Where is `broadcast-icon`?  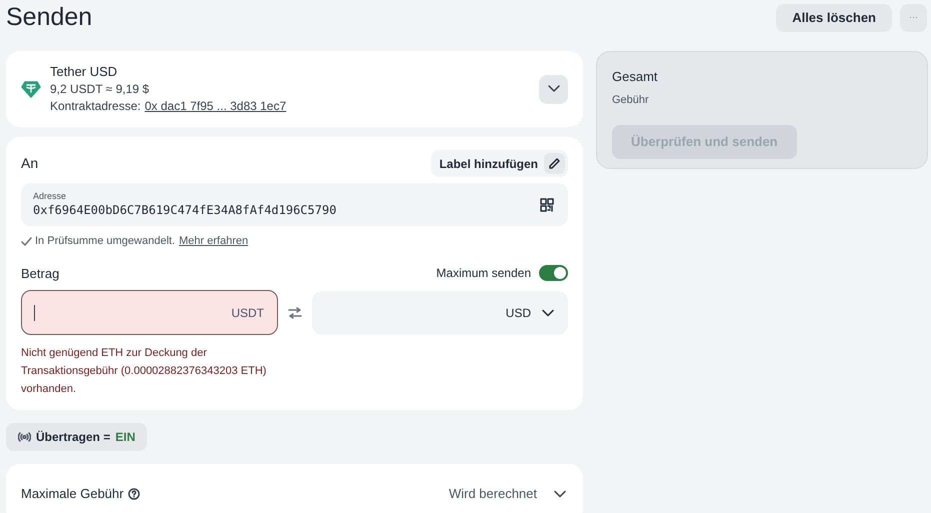 broadcast-icon is located at coordinates (24, 437).